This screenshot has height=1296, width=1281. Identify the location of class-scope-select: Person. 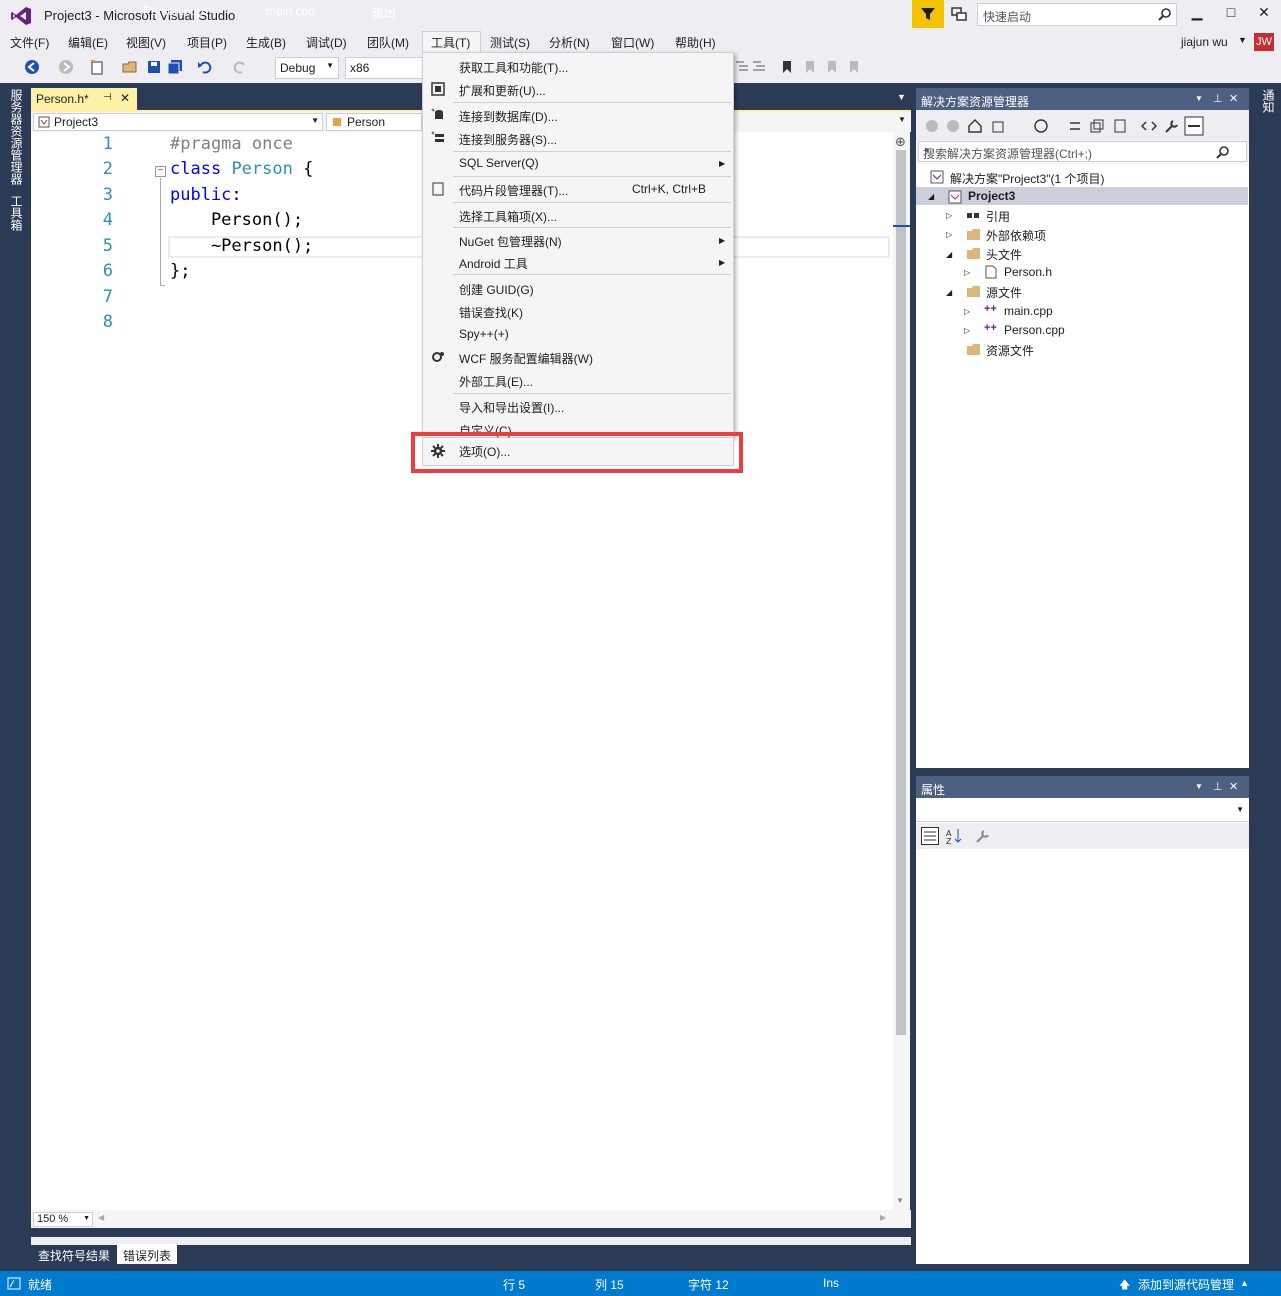
(374, 122).